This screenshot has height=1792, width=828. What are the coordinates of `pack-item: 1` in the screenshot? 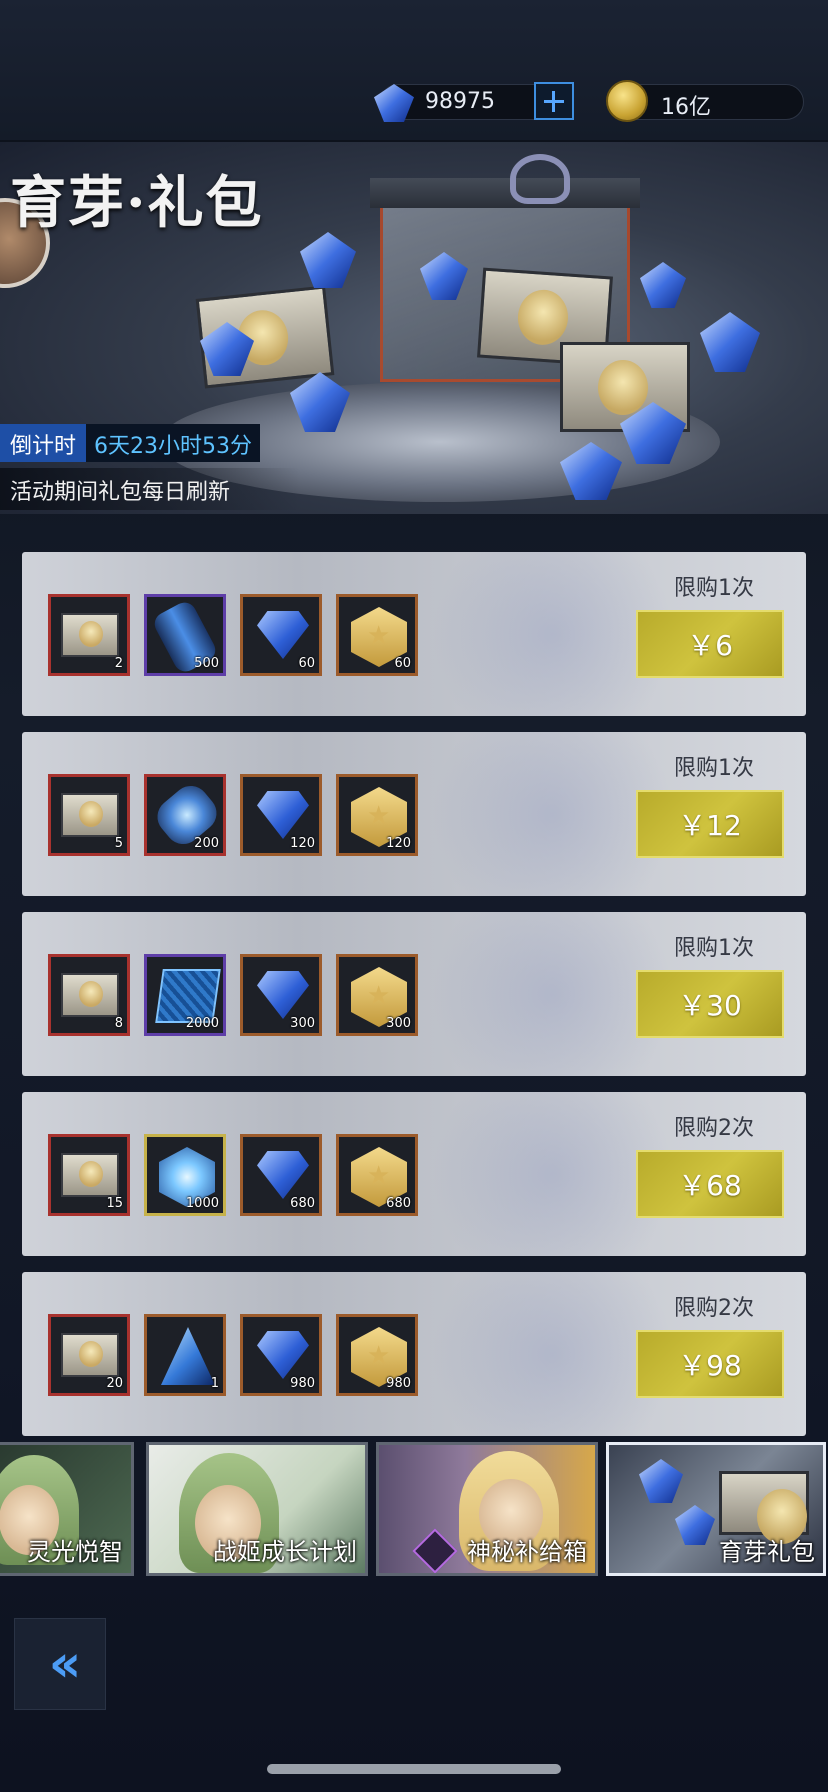 It's located at (185, 1355).